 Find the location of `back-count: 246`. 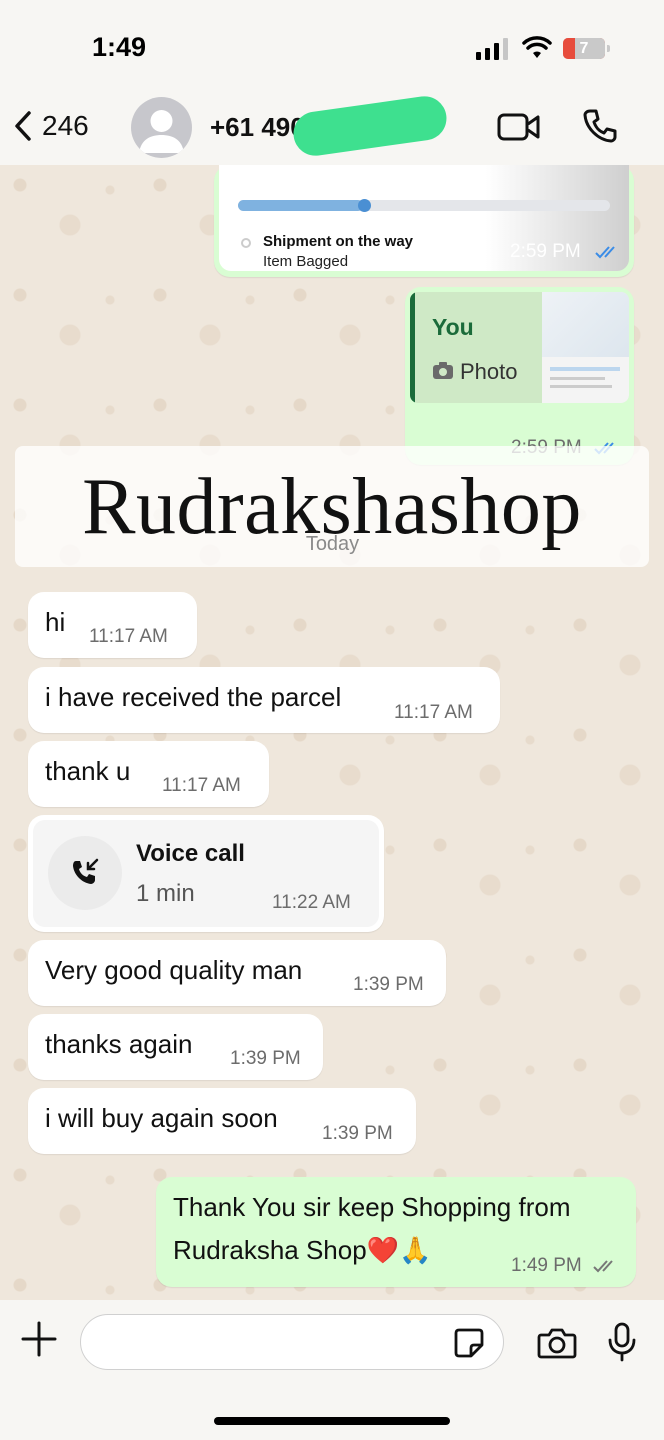

back-count: 246 is located at coordinates (65, 125).